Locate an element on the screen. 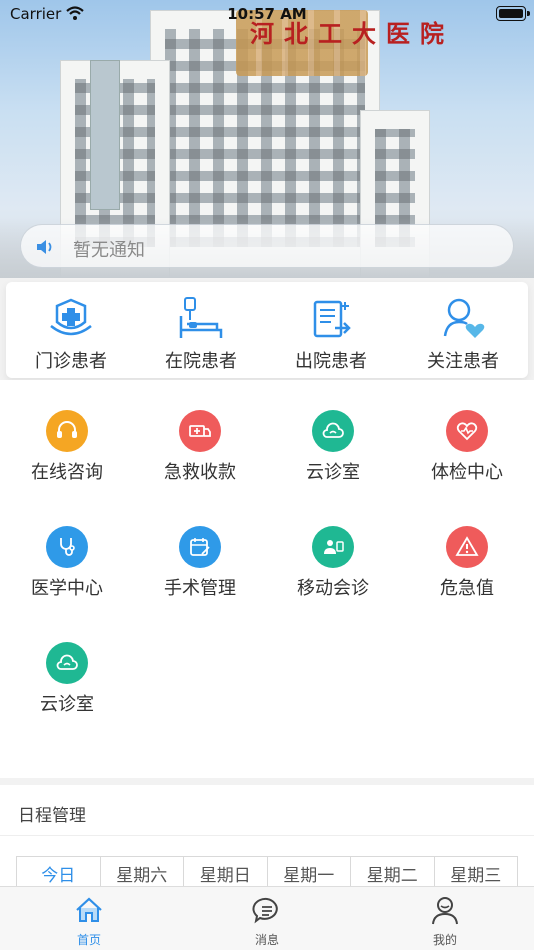  card-followed: 关注患者 is located at coordinates (463, 330).